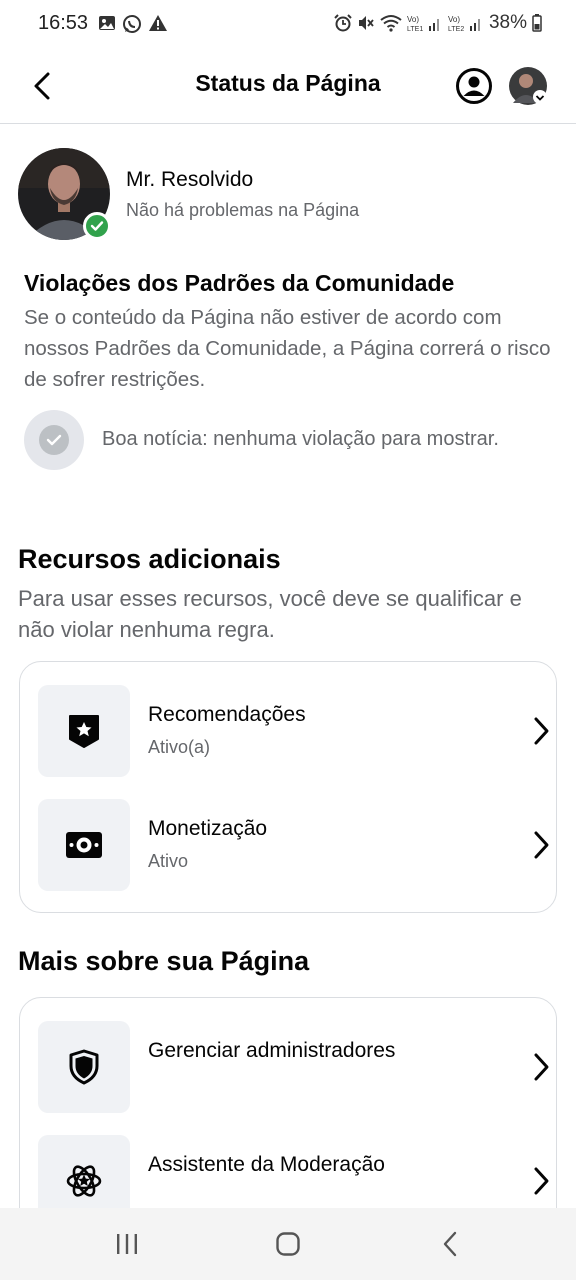  What do you see at coordinates (84, 1067) in the screenshot?
I see `shield-icon` at bounding box center [84, 1067].